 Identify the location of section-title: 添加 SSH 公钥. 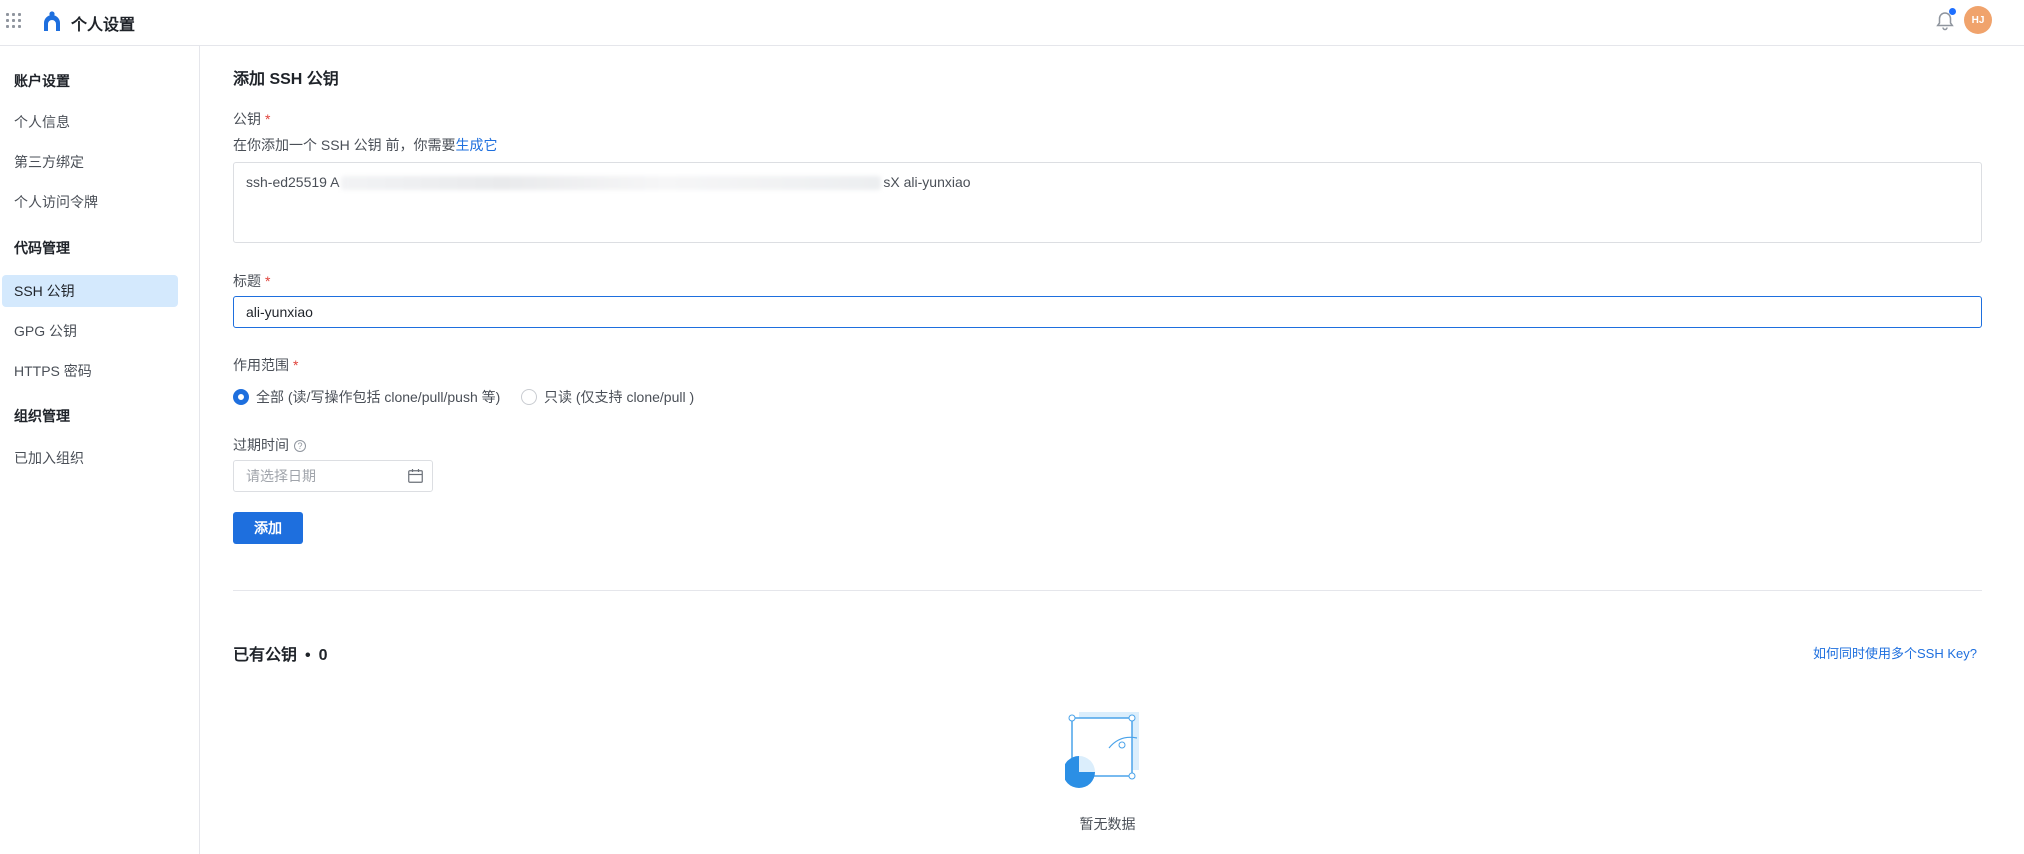
(286, 79).